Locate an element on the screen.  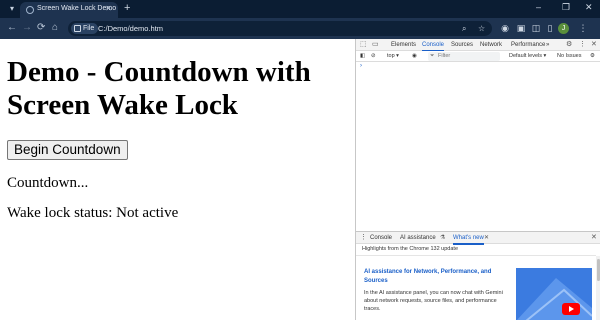
new-tab-button: + is located at coordinates (127, 8).